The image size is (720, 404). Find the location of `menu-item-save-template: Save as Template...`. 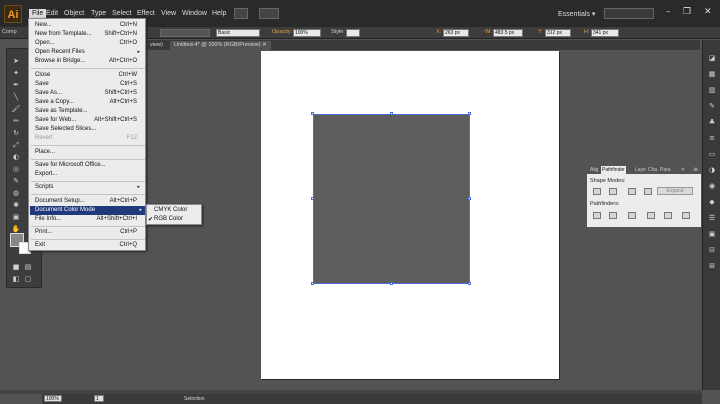

menu-item-save-template: Save as Template... is located at coordinates (89, 111).